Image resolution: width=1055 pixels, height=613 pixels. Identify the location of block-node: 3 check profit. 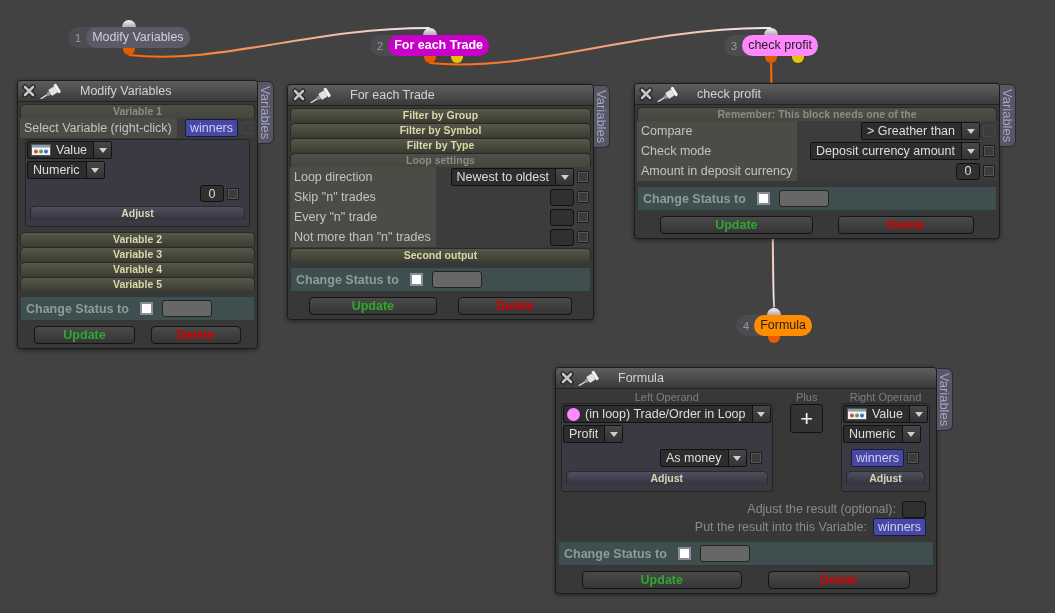
(771, 45).